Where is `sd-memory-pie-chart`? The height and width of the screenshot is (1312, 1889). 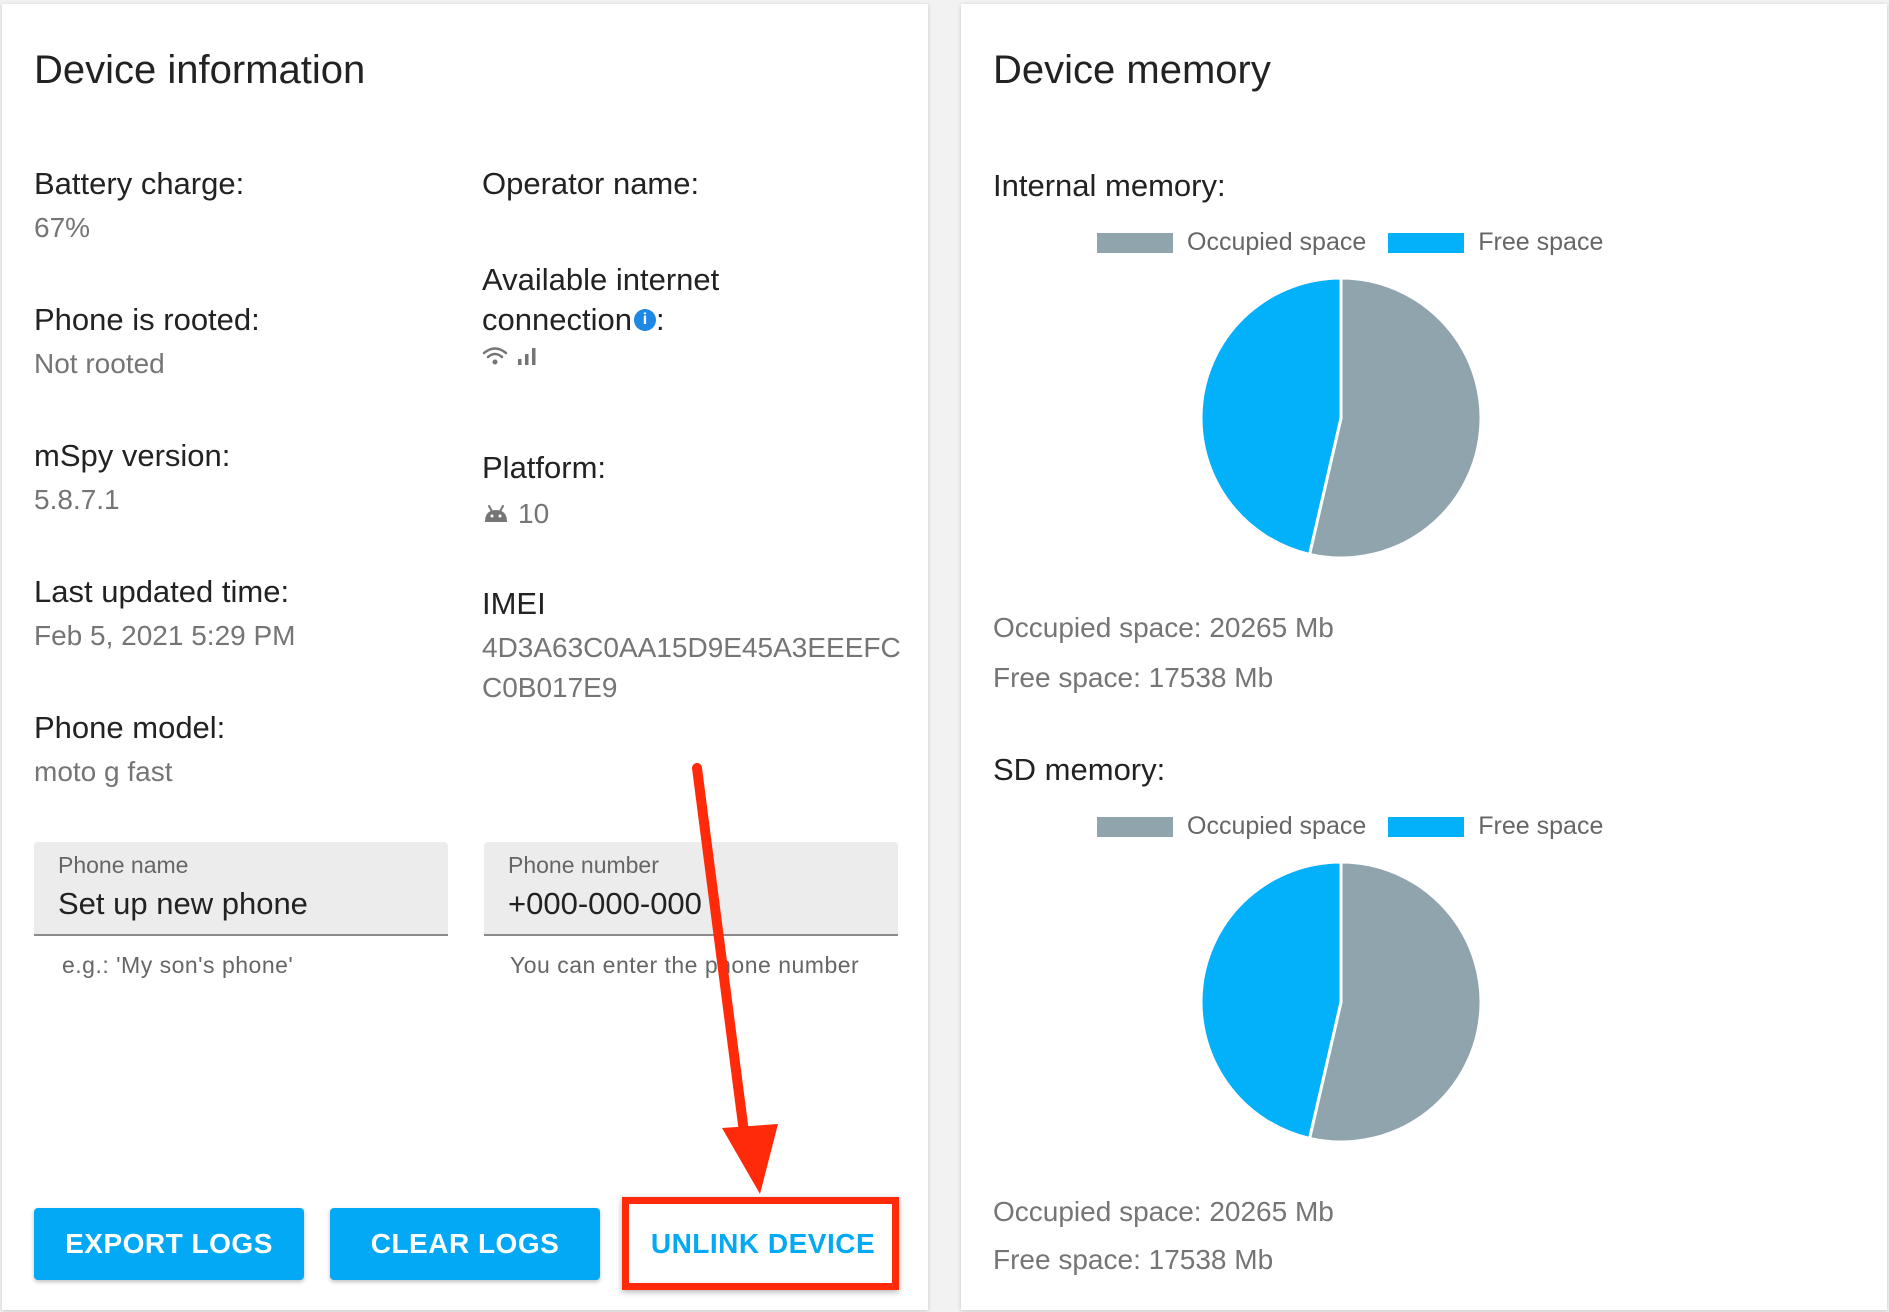
sd-memory-pie-chart is located at coordinates (1341, 1002).